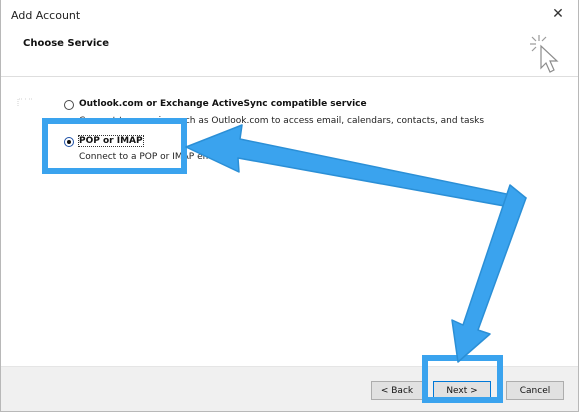 The image size is (579, 412). I want to click on pop-imap-highlight-box, so click(114, 146).